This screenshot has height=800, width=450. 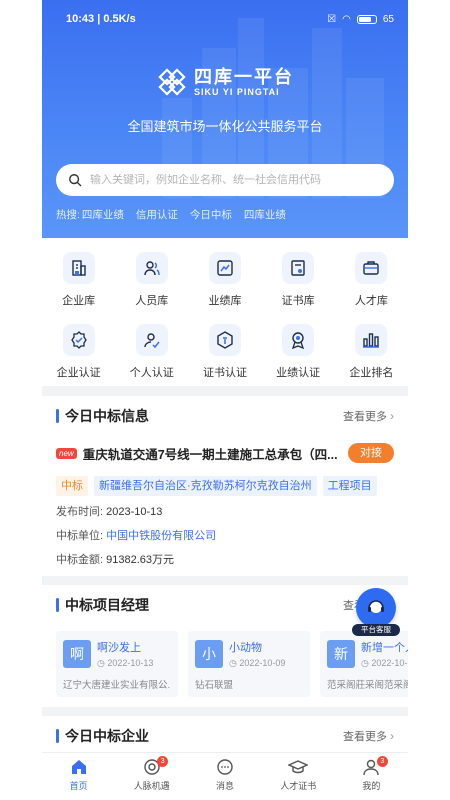 What do you see at coordinates (388, 19) in the screenshot?
I see `battery-level: 65` at bounding box center [388, 19].